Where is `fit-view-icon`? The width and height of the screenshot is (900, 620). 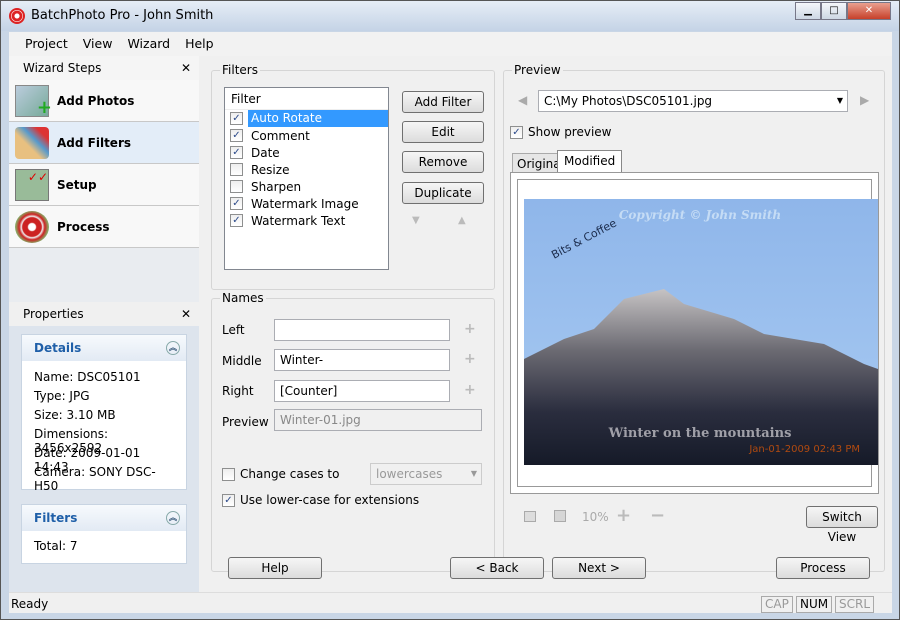 fit-view-icon is located at coordinates (530, 516).